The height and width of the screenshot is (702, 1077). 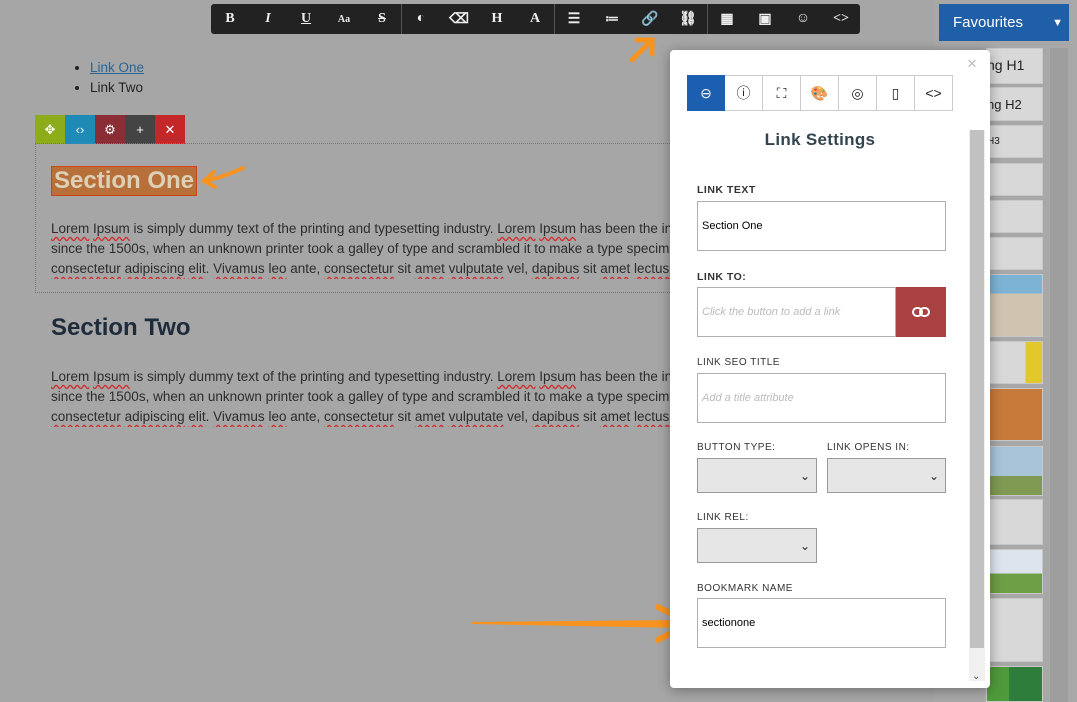 I want to click on tab-link: ⊖, so click(x=706, y=93).